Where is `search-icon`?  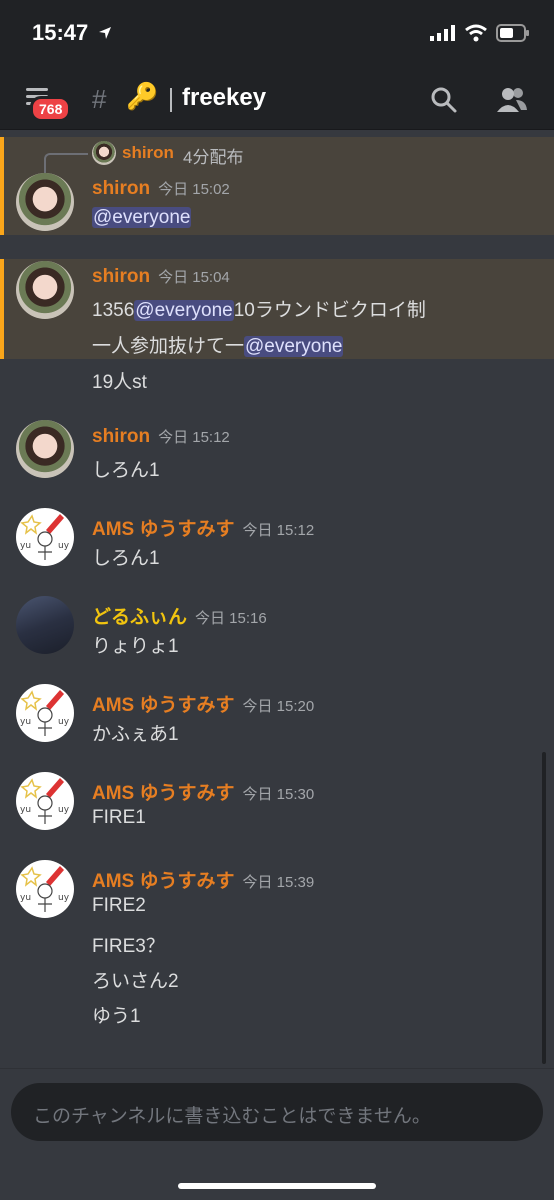 search-icon is located at coordinates (444, 100).